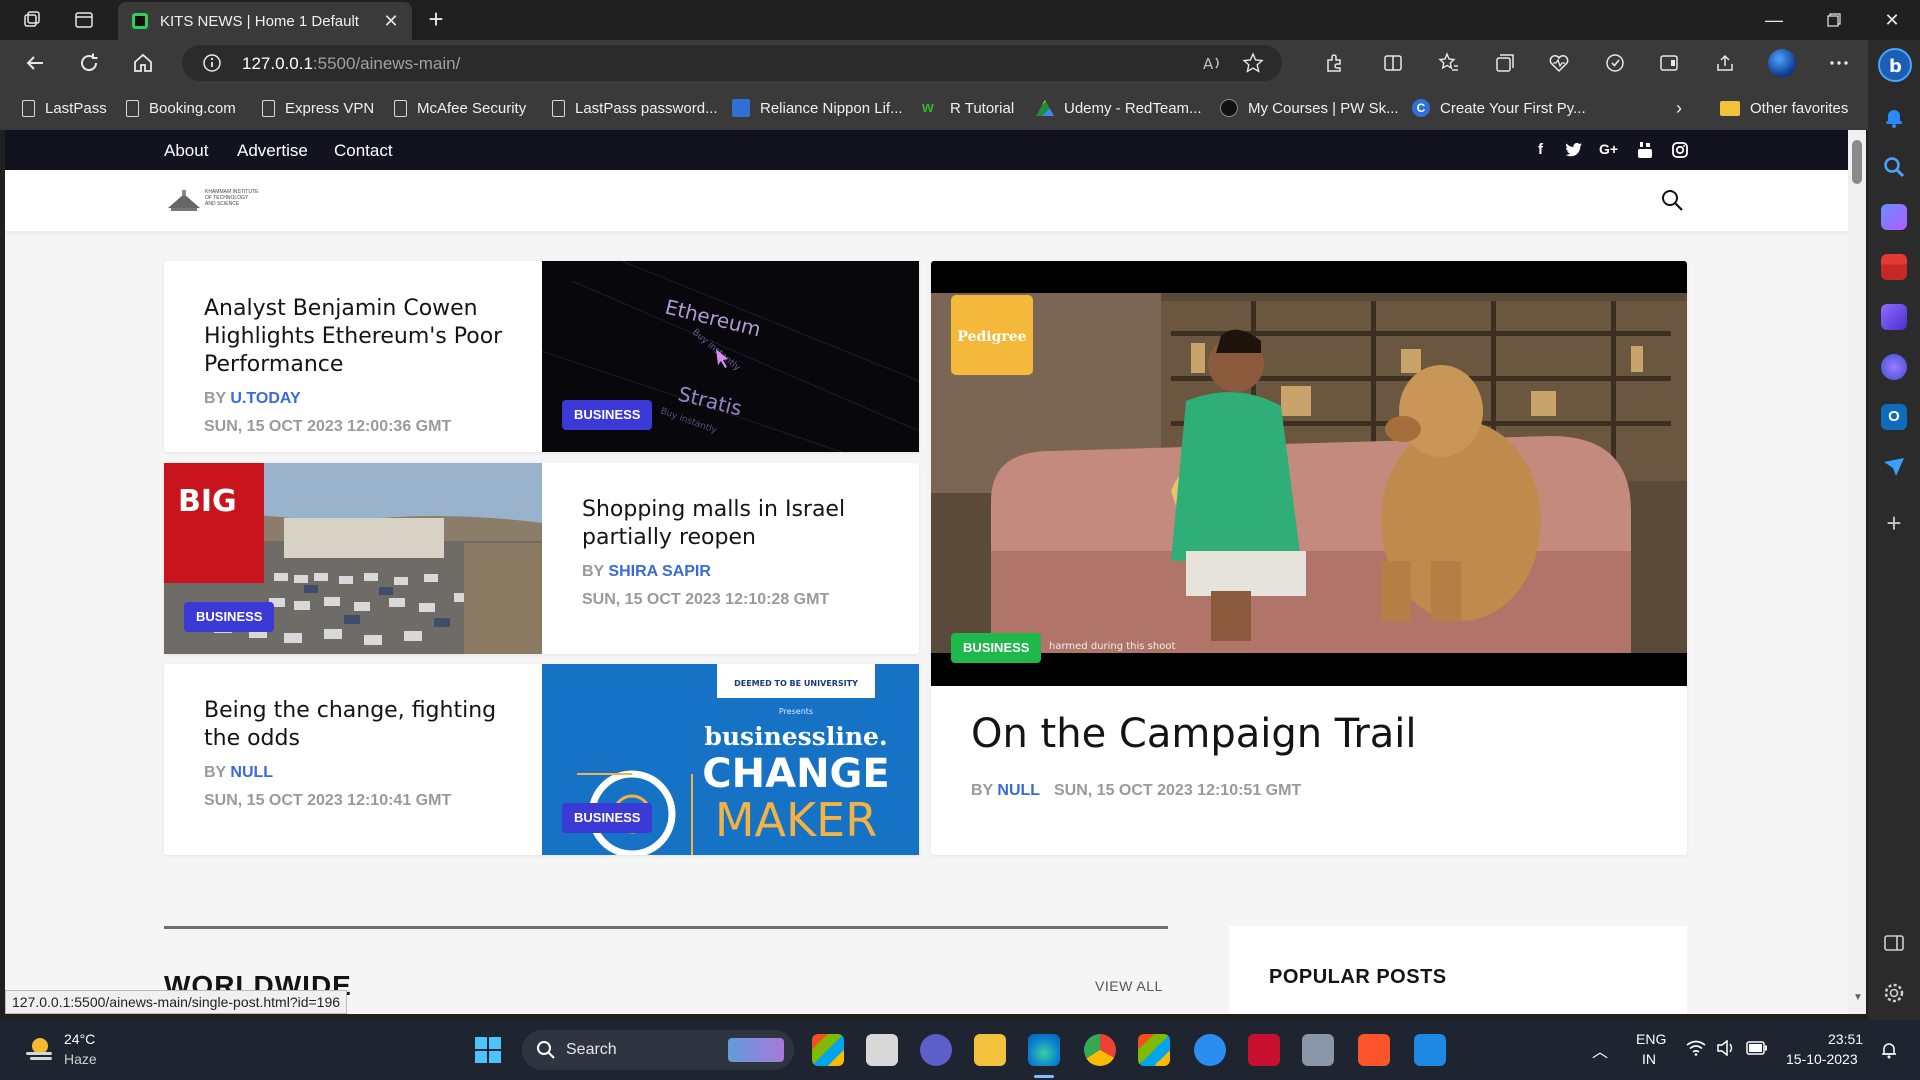  Describe the element at coordinates (1894, 267) in the screenshot. I see `tools-icon` at that location.